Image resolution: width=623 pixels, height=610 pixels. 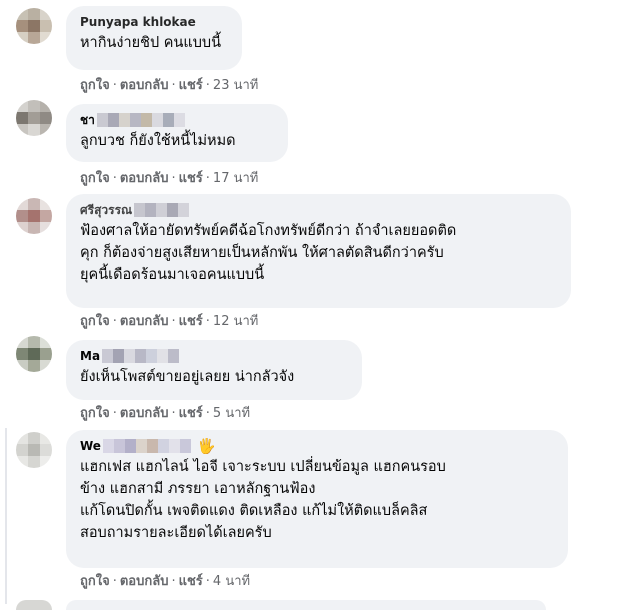 What do you see at coordinates (206, 446) in the screenshot?
I see `waving-hand-icon: 🖐` at bounding box center [206, 446].